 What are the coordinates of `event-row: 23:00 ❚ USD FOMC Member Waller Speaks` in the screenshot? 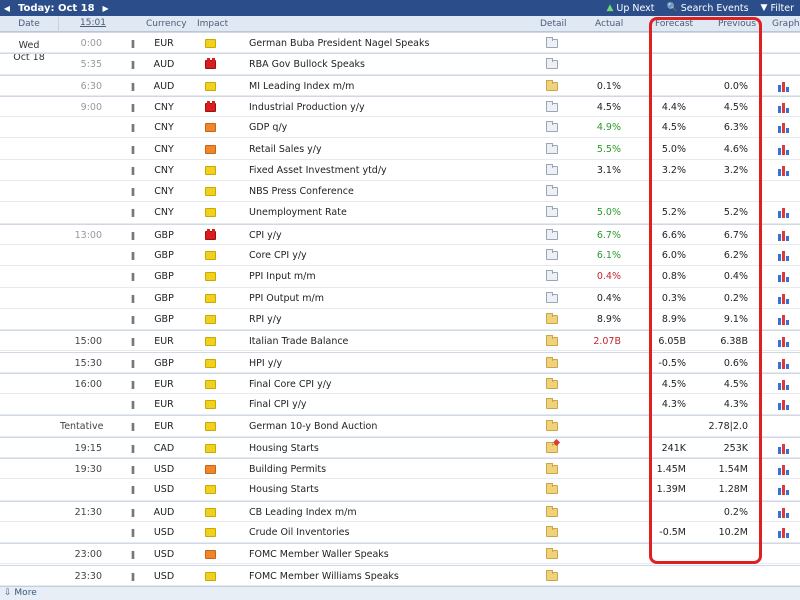 It's located at (400, 554).